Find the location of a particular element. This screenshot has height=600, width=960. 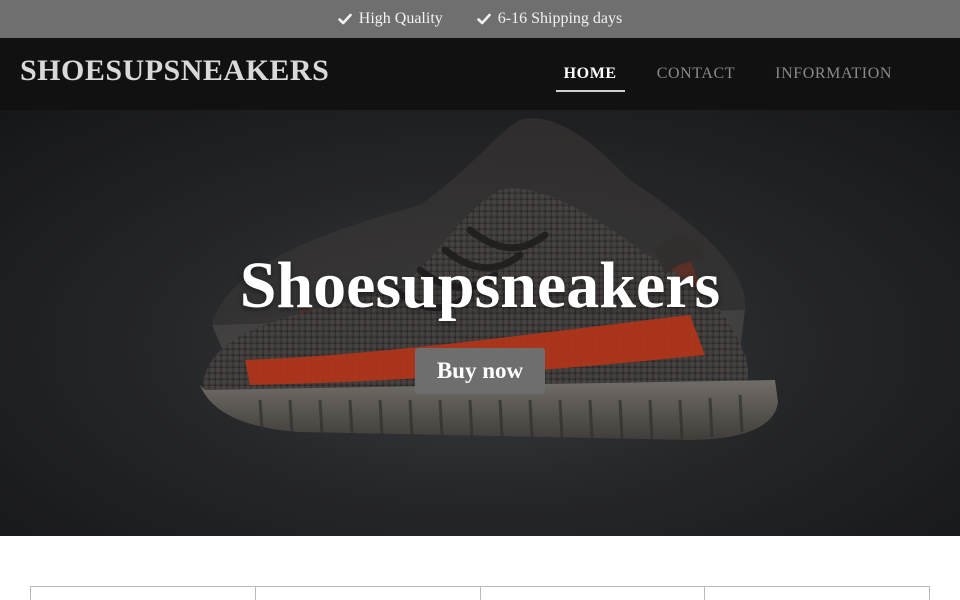

main-nav: HOME CONTACT INFORMATION is located at coordinates (728, 74).